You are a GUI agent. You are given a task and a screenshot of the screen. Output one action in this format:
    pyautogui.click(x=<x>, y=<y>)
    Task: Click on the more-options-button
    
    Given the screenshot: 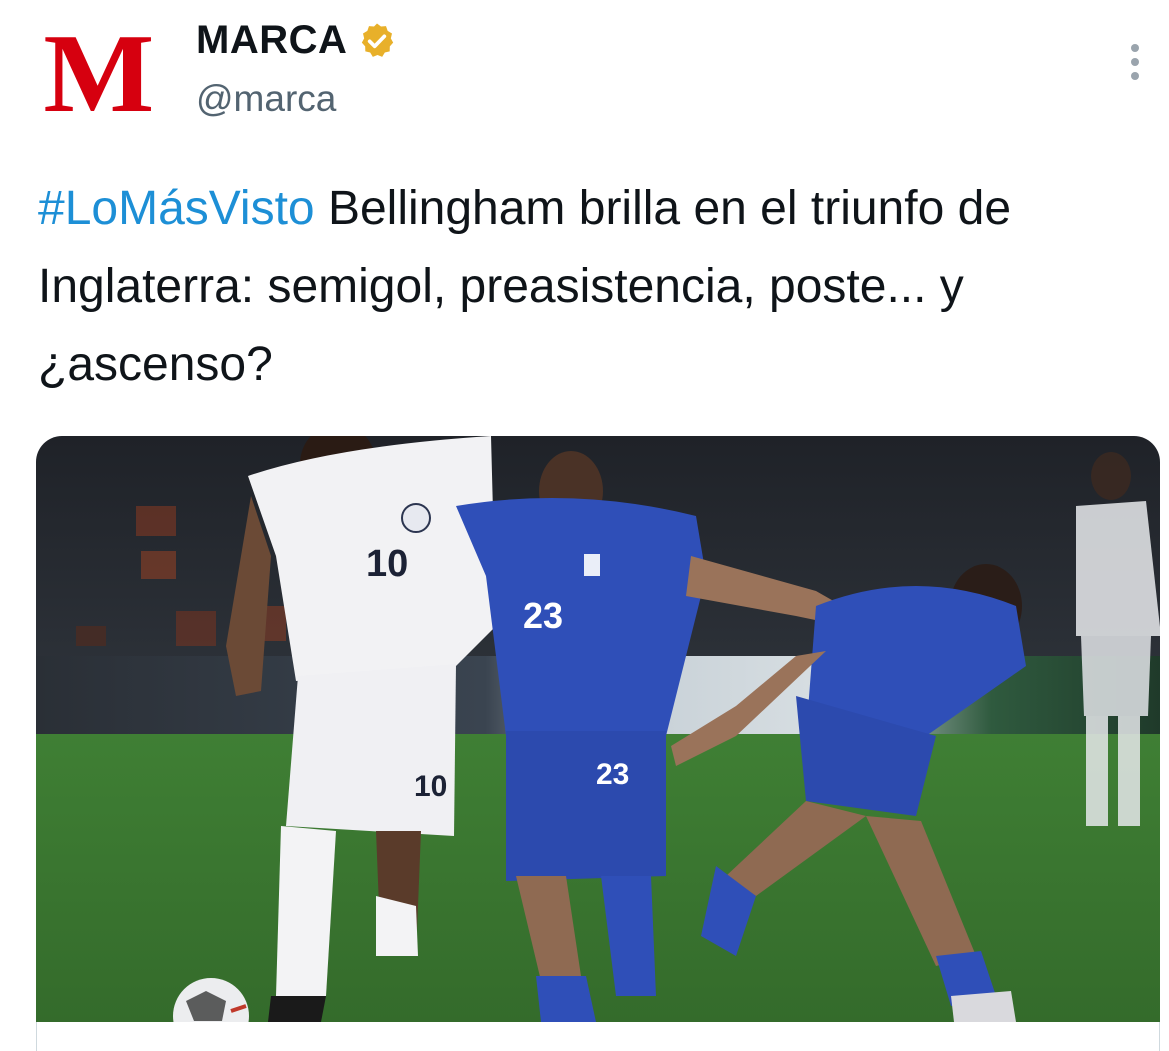 What is the action you would take?
    pyautogui.click(x=1135, y=62)
    